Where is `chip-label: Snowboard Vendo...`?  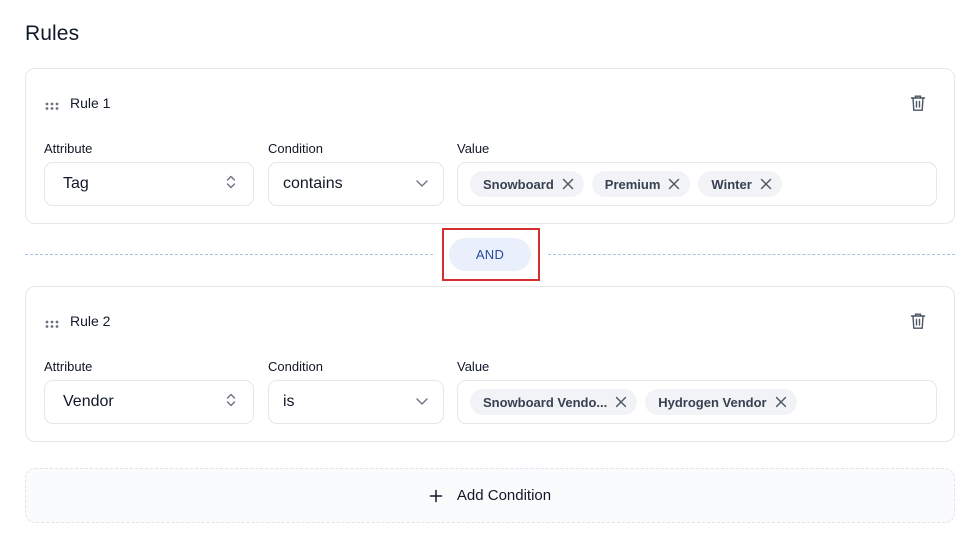
chip-label: Snowboard Vendo... is located at coordinates (545, 402).